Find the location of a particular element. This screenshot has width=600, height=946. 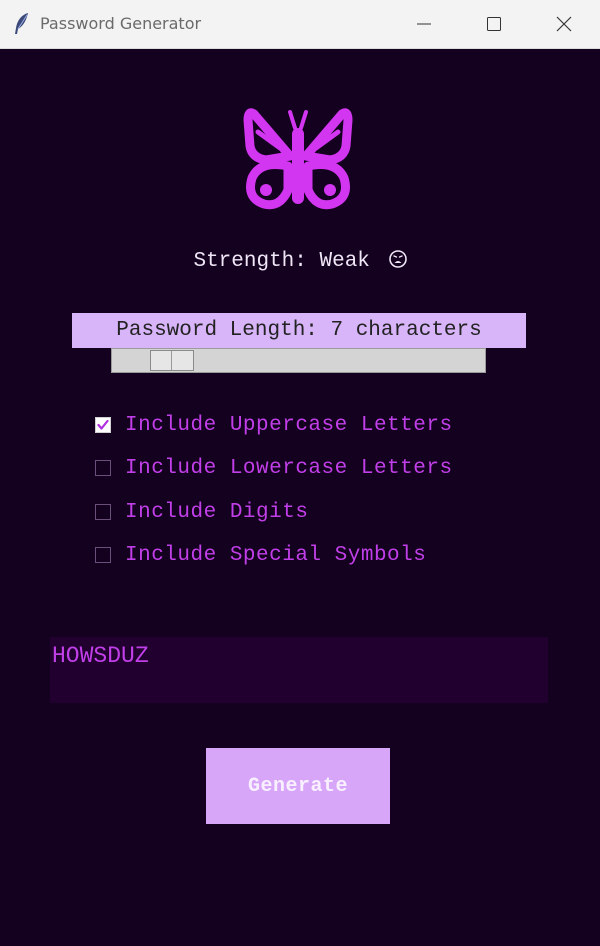

option-lowercase: Include Lowercase Letters is located at coordinates (274, 468).